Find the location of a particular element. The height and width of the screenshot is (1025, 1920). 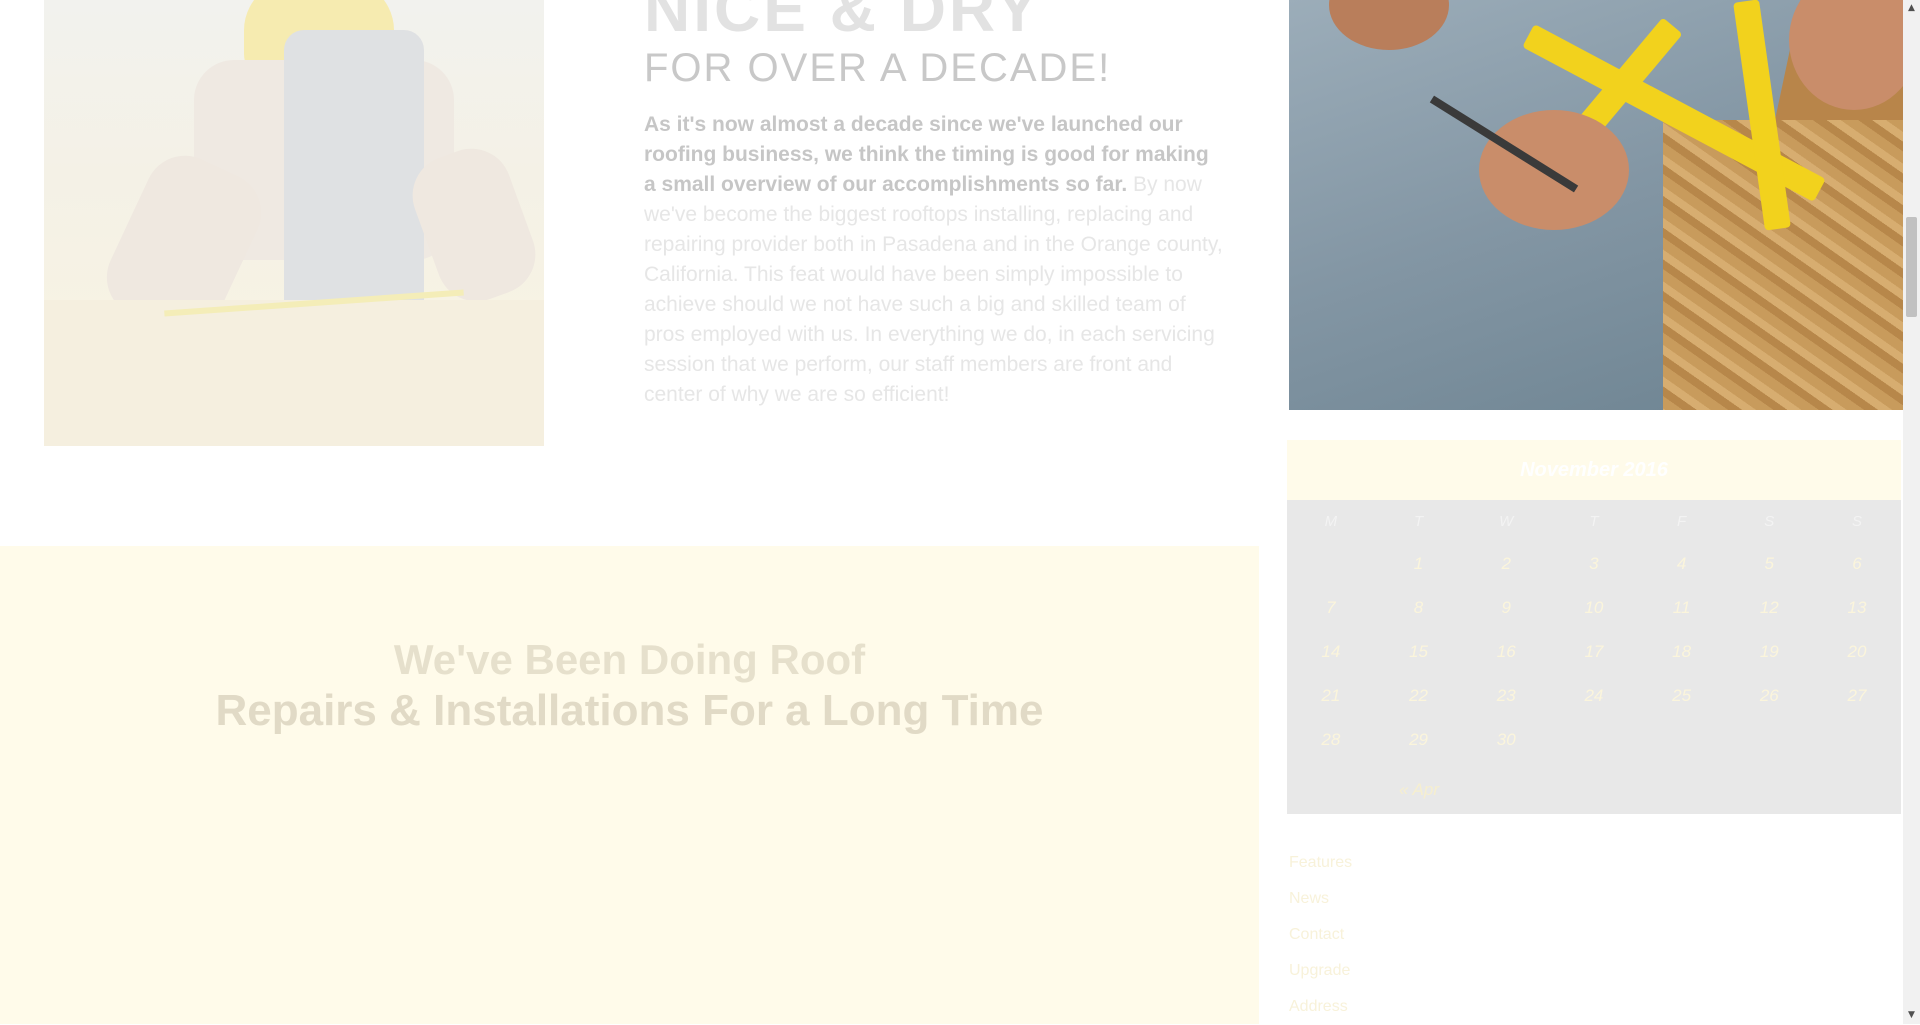

triangle-down-icon: ▼ is located at coordinates (1911, 1015).